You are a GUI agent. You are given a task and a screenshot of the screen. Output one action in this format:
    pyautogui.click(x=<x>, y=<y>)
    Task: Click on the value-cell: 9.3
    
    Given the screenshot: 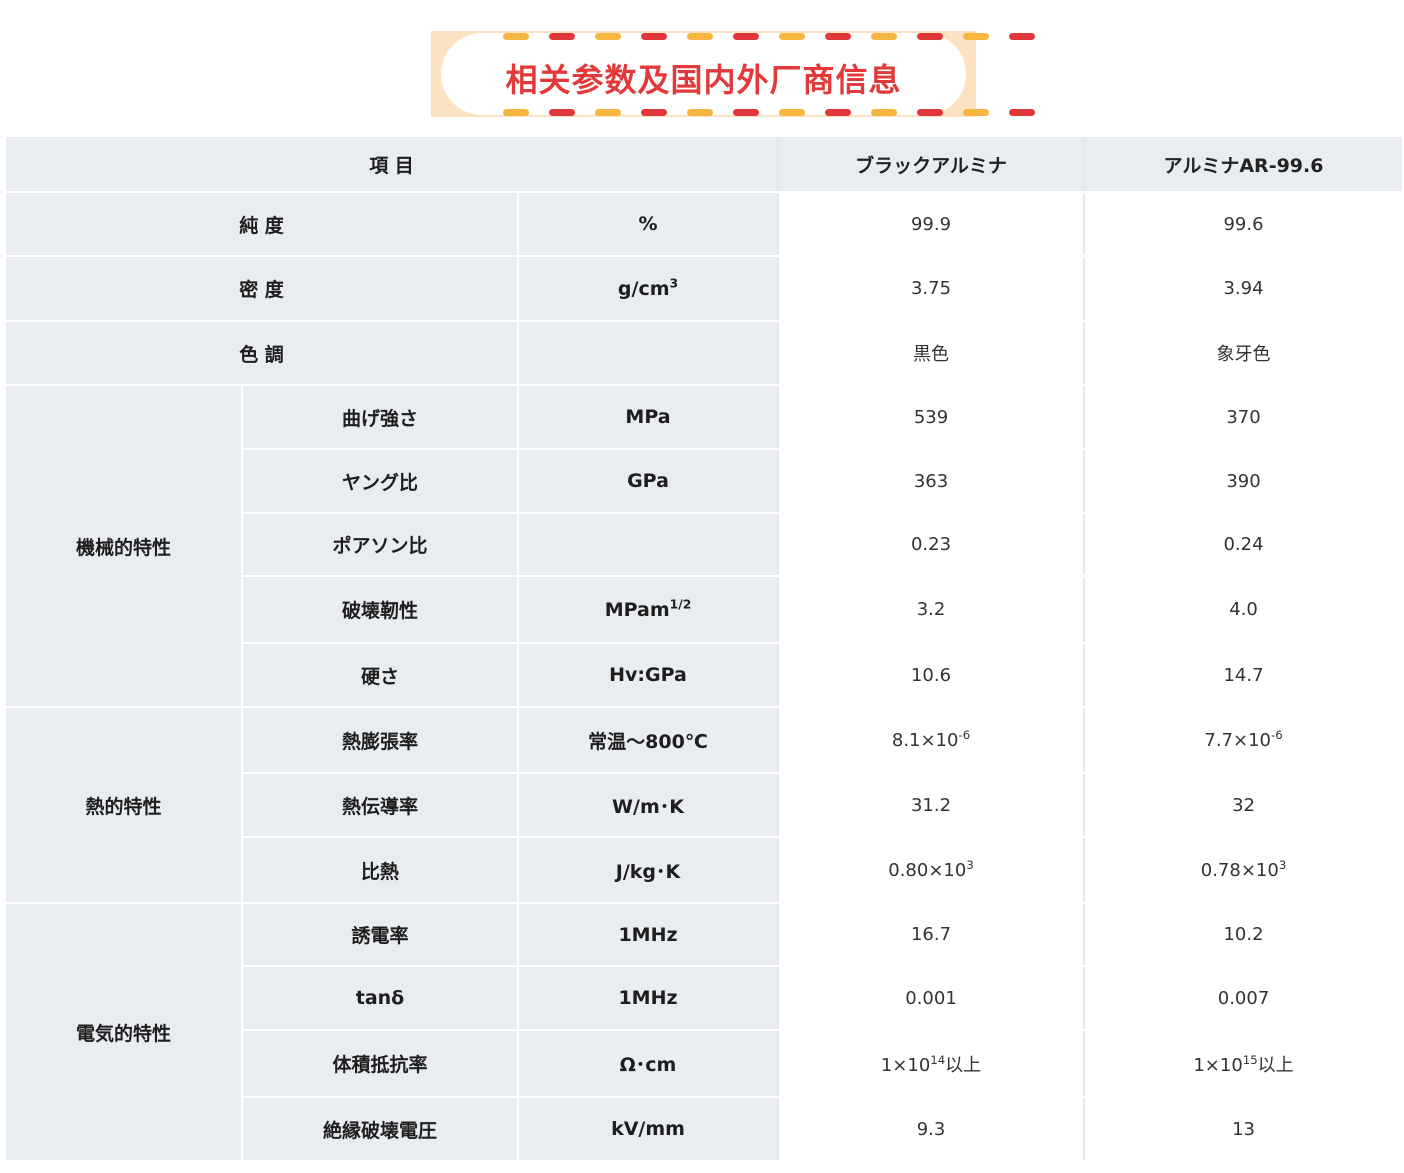 What is the action you would take?
    pyautogui.click(x=931, y=1129)
    